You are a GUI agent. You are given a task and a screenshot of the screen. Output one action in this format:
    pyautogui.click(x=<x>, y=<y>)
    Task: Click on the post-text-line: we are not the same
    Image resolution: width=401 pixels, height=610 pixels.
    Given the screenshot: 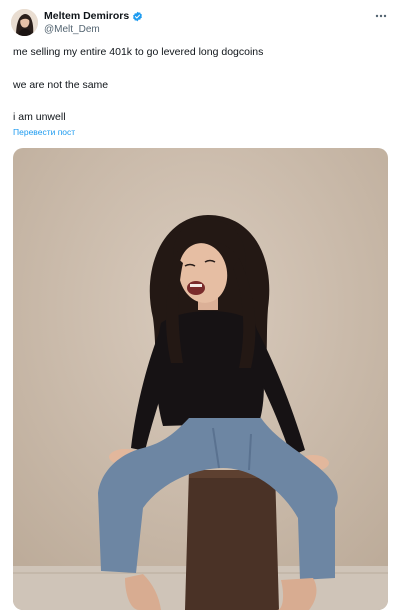 What is the action you would take?
    pyautogui.click(x=61, y=85)
    